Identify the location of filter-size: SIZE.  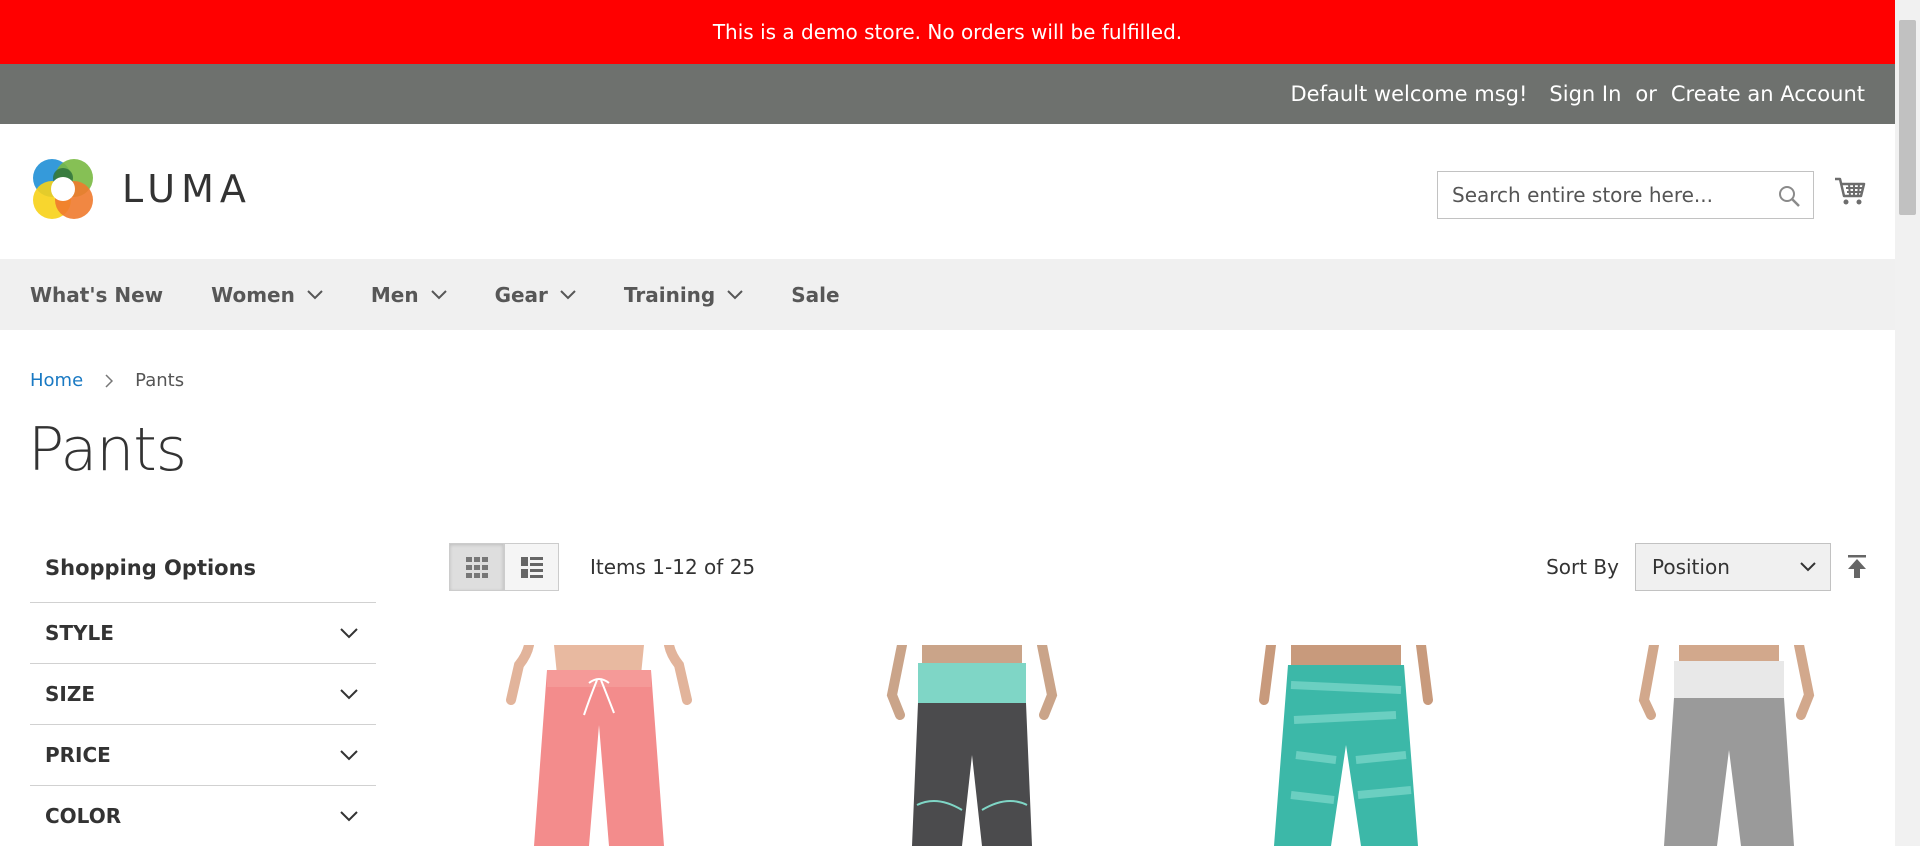
(203, 693).